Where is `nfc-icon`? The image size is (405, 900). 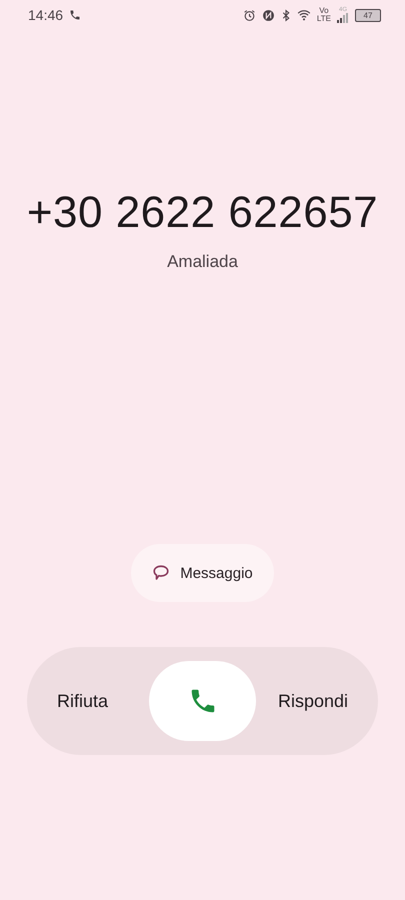 nfc-icon is located at coordinates (268, 15).